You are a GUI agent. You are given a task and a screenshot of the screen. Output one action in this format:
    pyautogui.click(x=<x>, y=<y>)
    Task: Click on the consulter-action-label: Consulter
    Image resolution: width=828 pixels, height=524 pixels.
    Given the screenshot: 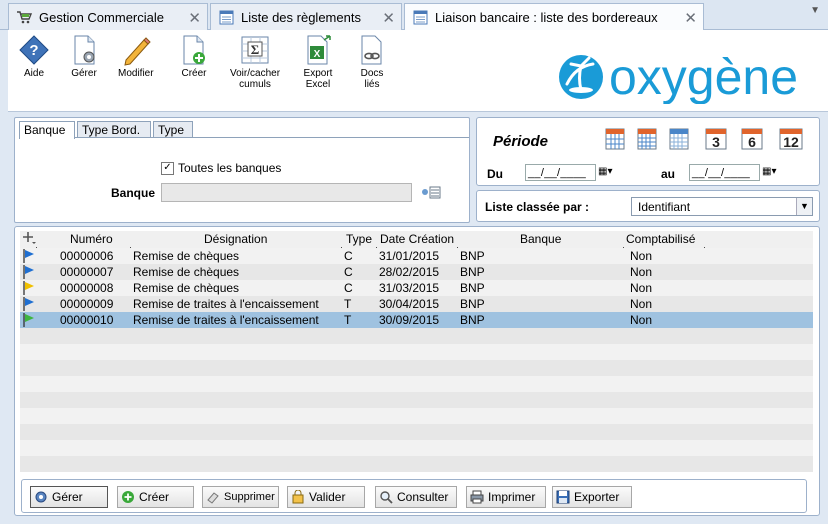 What is the action you would take?
    pyautogui.click(x=423, y=497)
    